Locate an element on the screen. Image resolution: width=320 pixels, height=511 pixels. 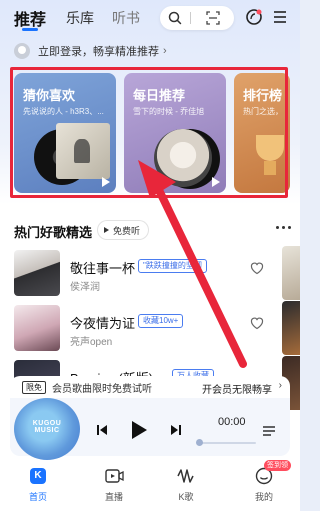
login-text: 立即登录，畅享精准推荐 is located at coordinates (98, 52).